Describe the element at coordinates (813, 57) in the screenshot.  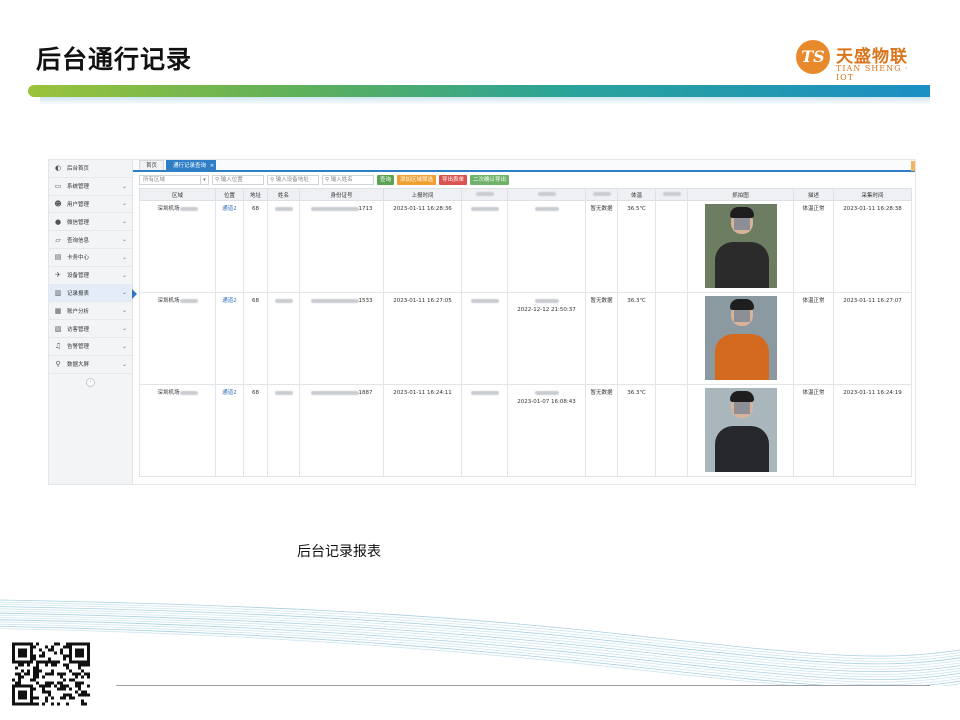
I see `logo-mark-icon: TS` at that location.